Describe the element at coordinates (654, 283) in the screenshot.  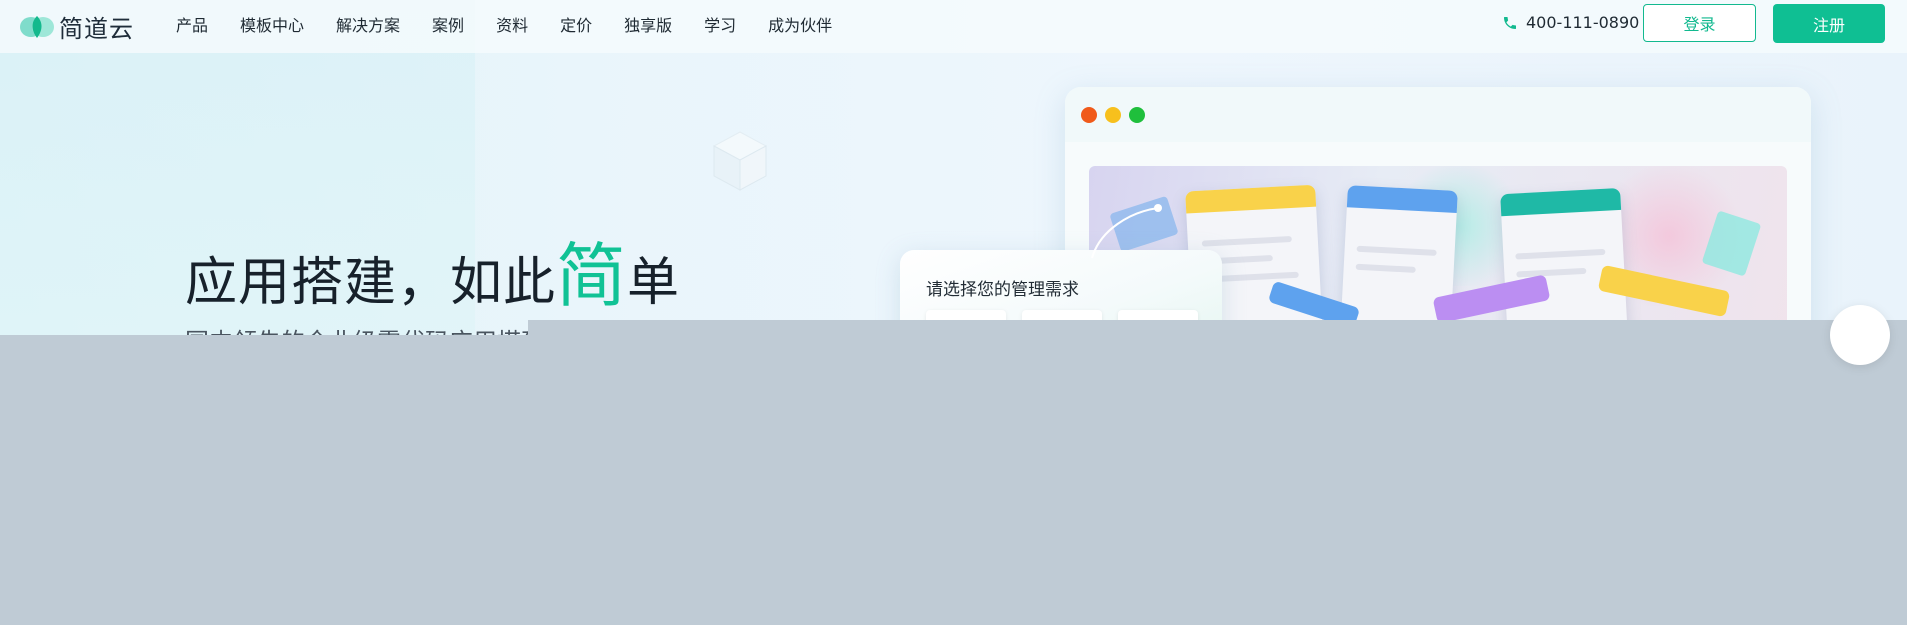
I see `hero-title-suffix: 单` at that location.